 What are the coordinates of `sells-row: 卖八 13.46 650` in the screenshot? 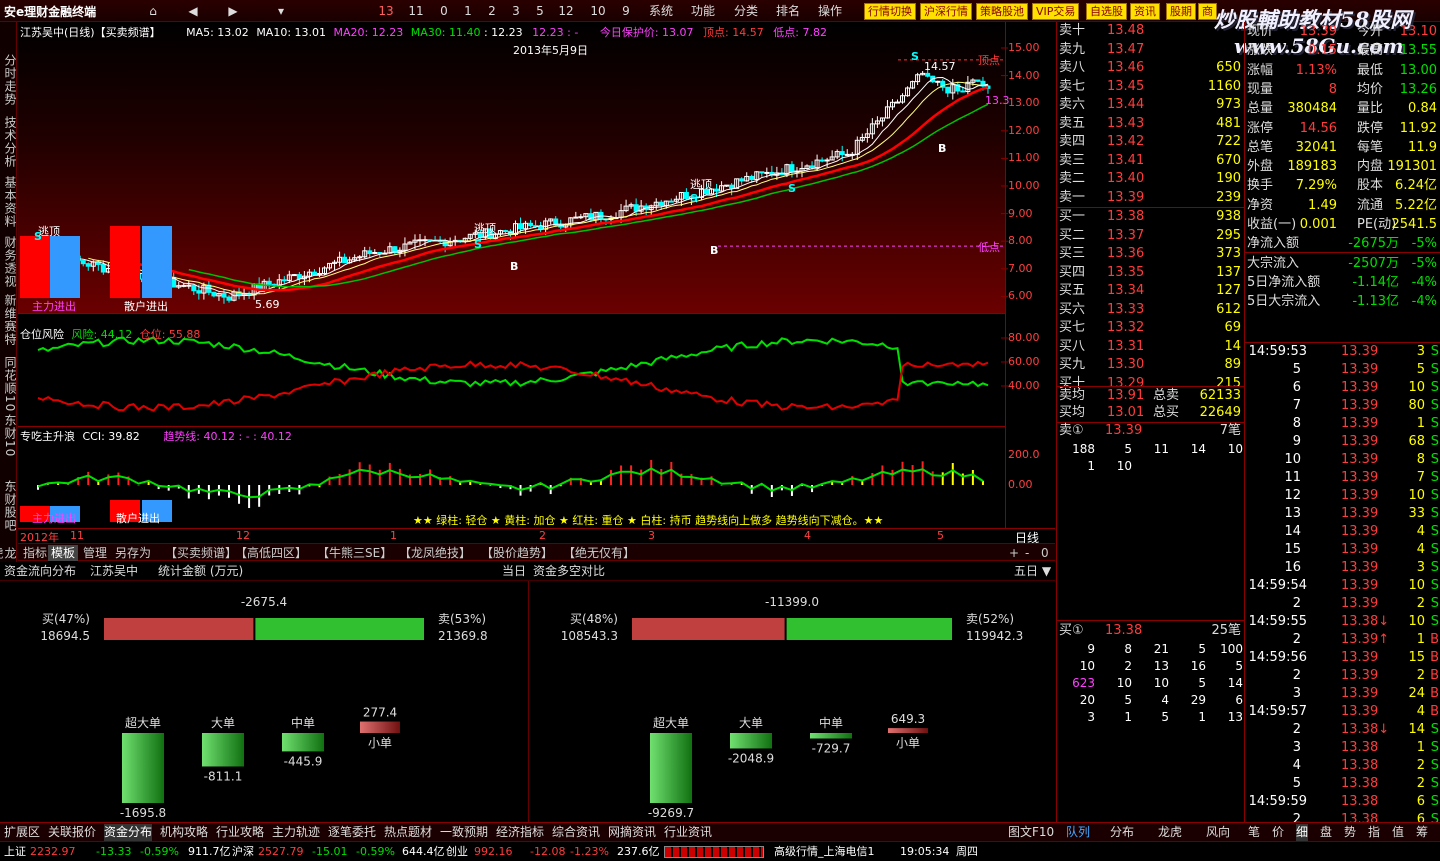 It's located at (1151, 68).